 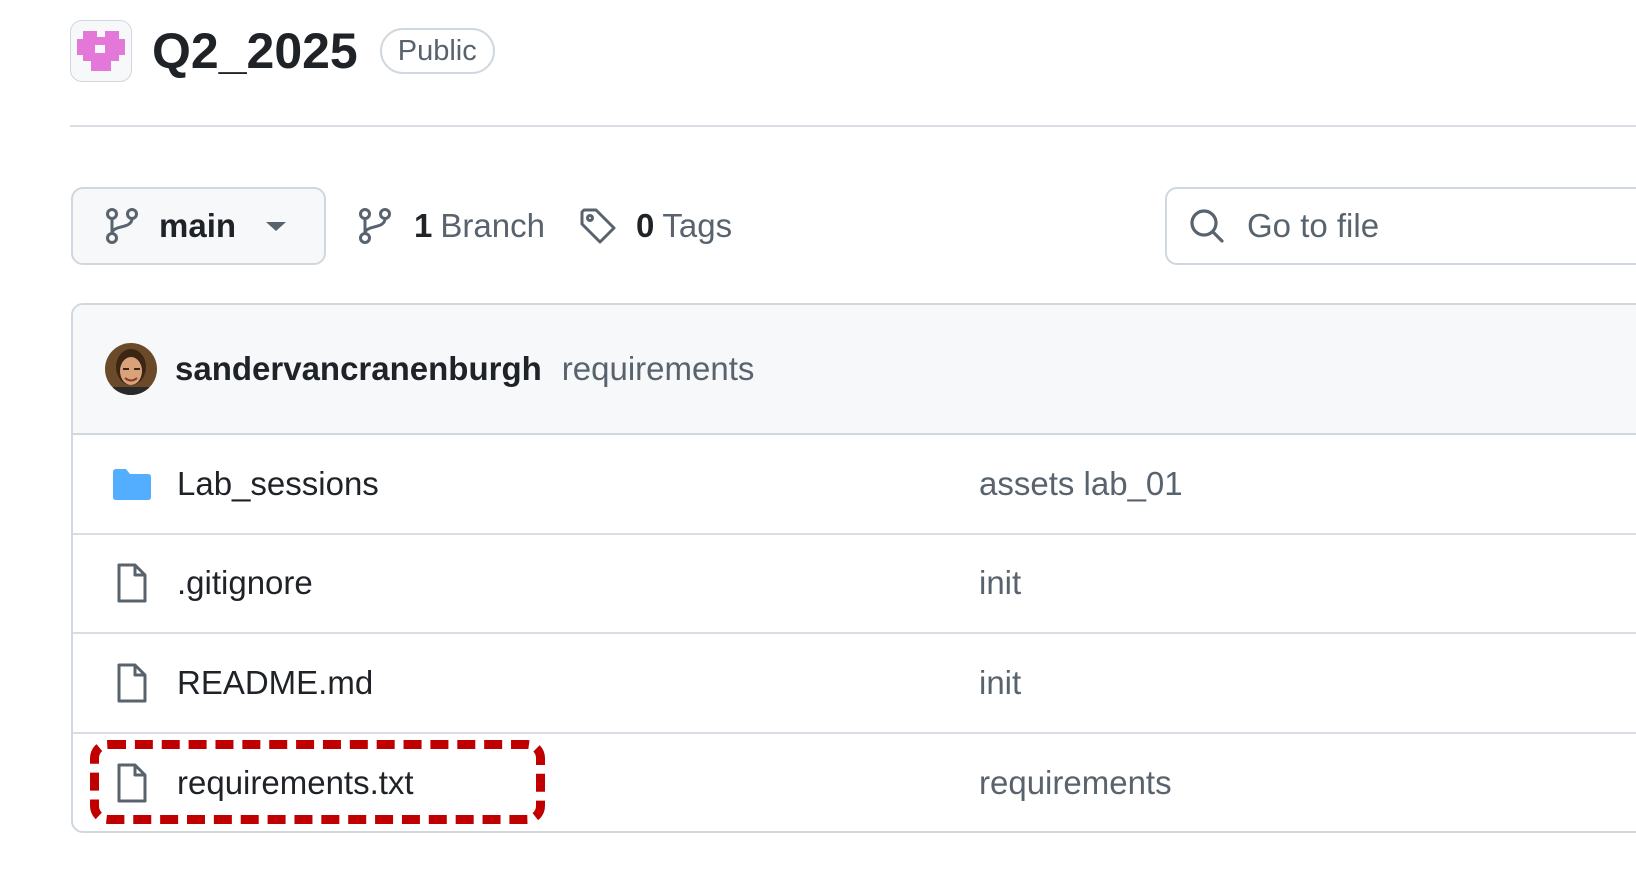 I want to click on file-commit-message: assets lab_01, so click(x=1081, y=484).